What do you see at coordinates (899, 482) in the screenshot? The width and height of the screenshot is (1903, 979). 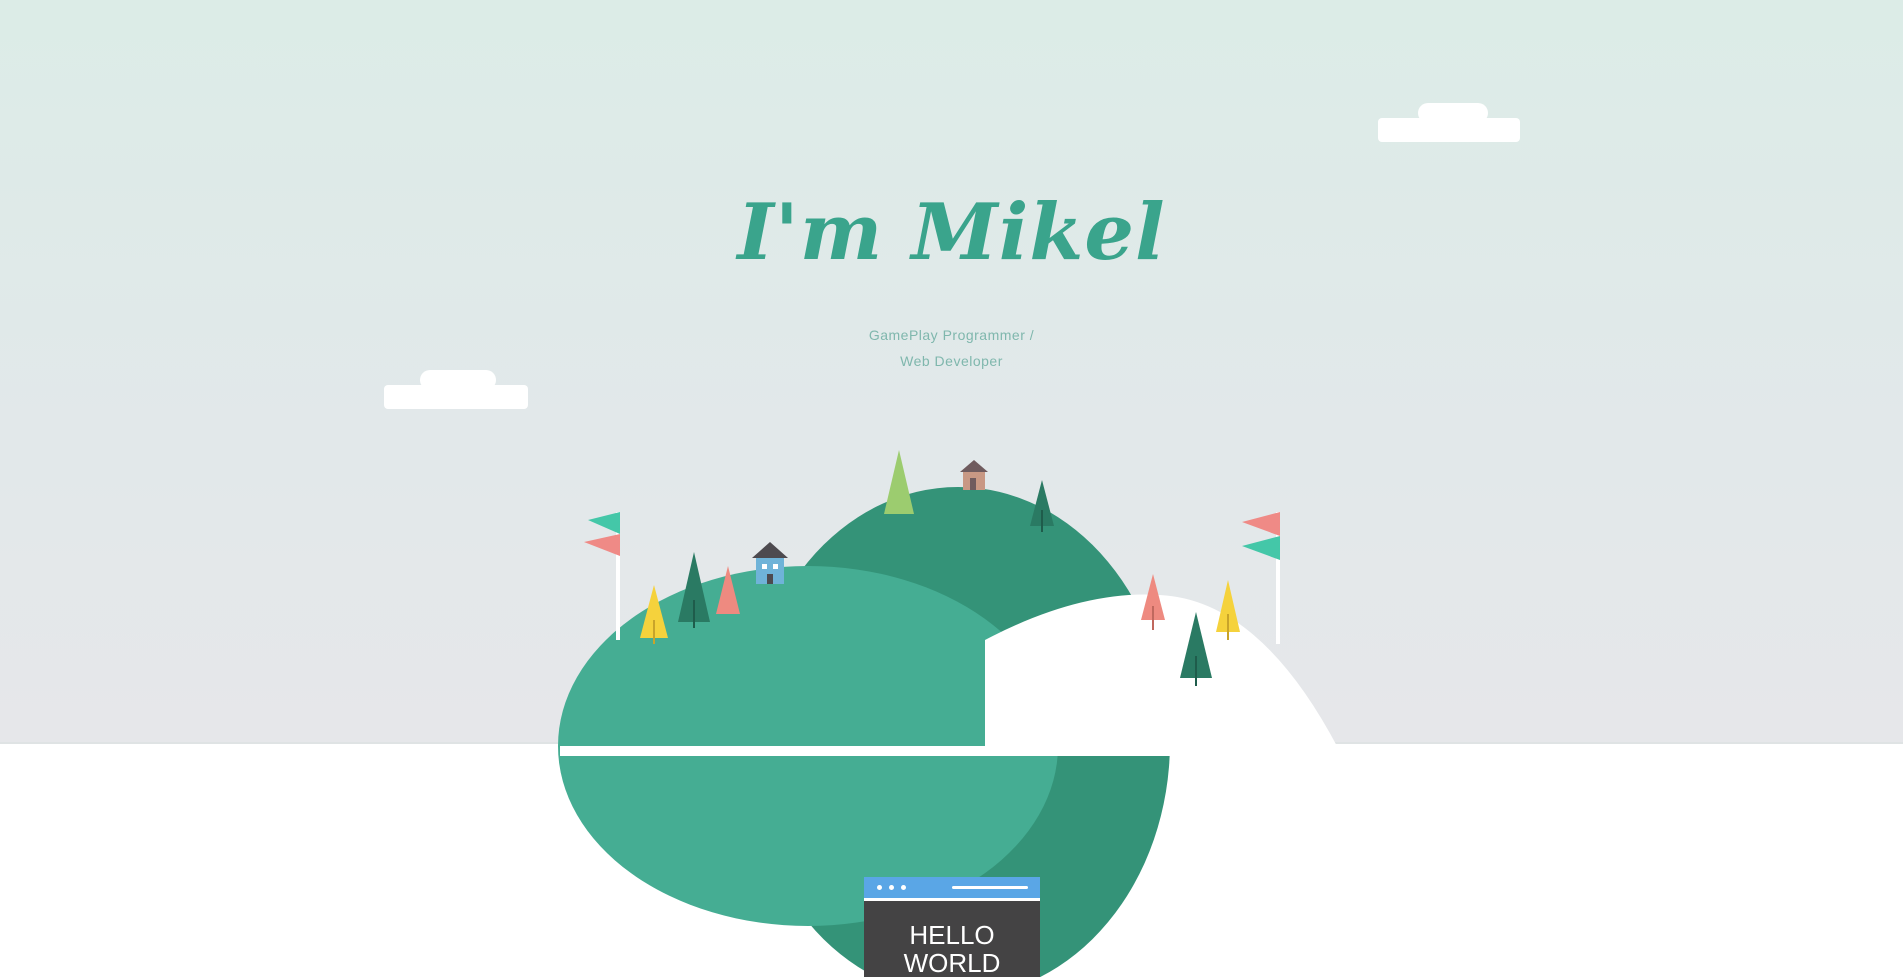 I see `tree-light-green-top` at bounding box center [899, 482].